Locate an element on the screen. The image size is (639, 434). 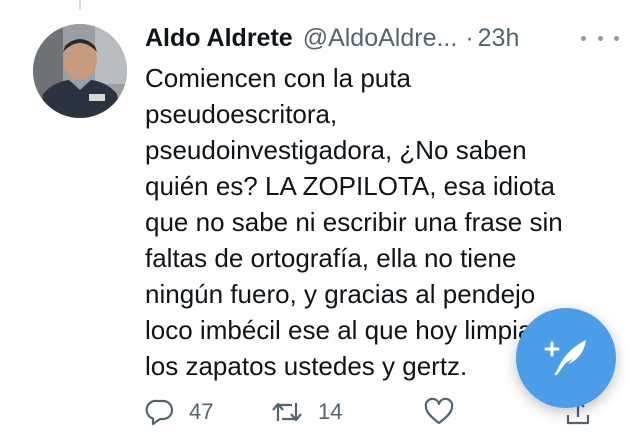
retweet-button: 14 is located at coordinates (306, 412).